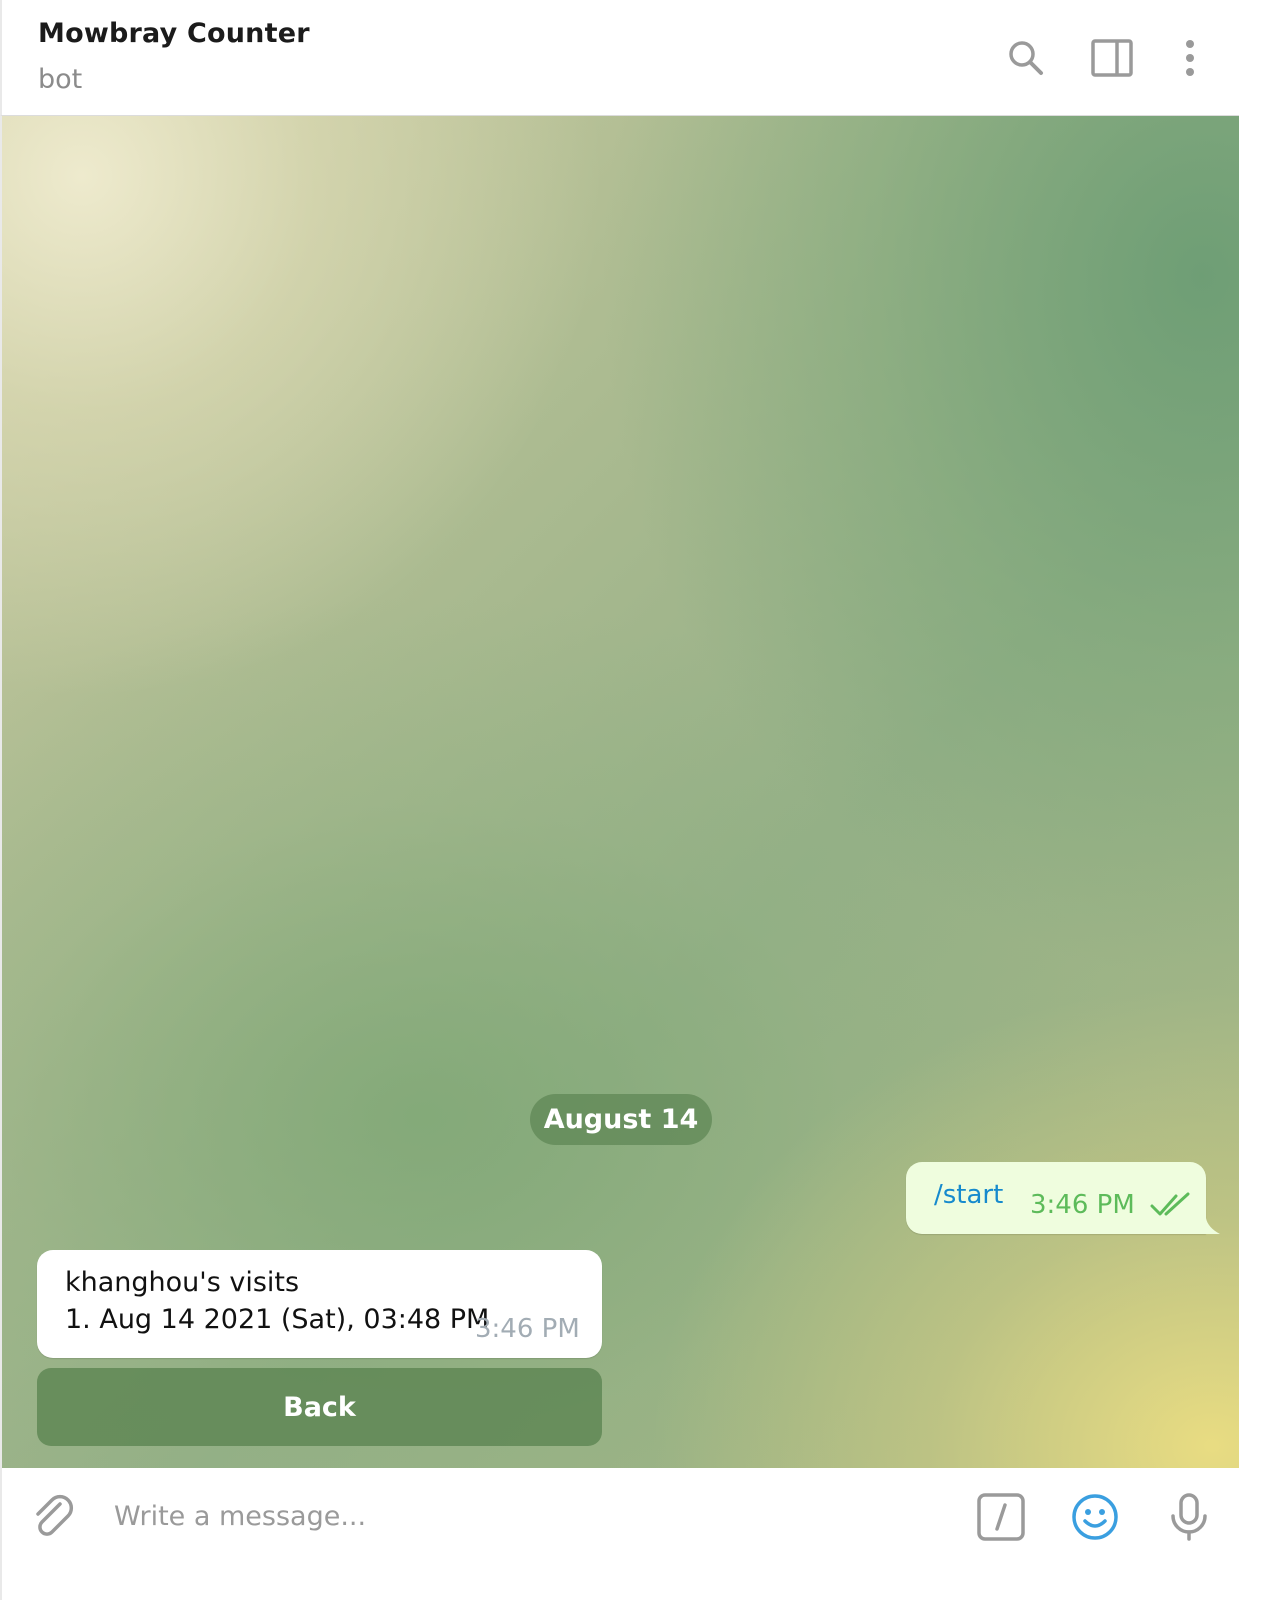 The height and width of the screenshot is (1600, 1264). Describe the element at coordinates (319, 1407) in the screenshot. I see `back-button: Back` at that location.